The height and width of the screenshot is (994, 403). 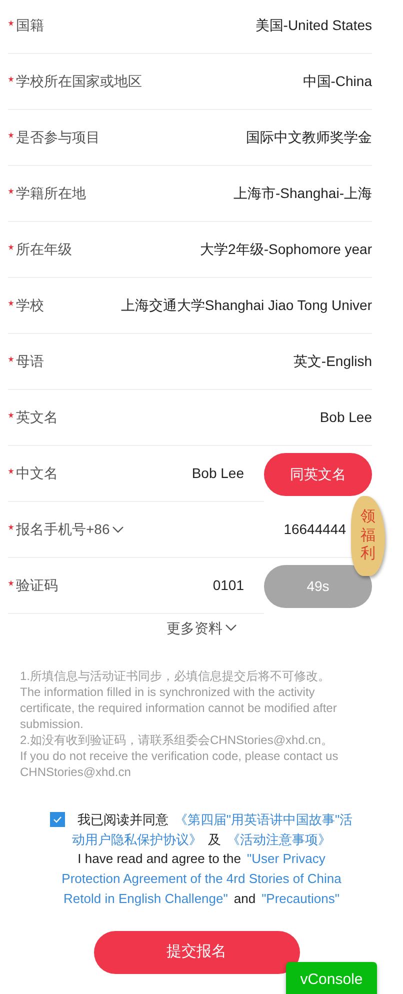 I want to click on select-value: 中国-China, so click(x=337, y=81).